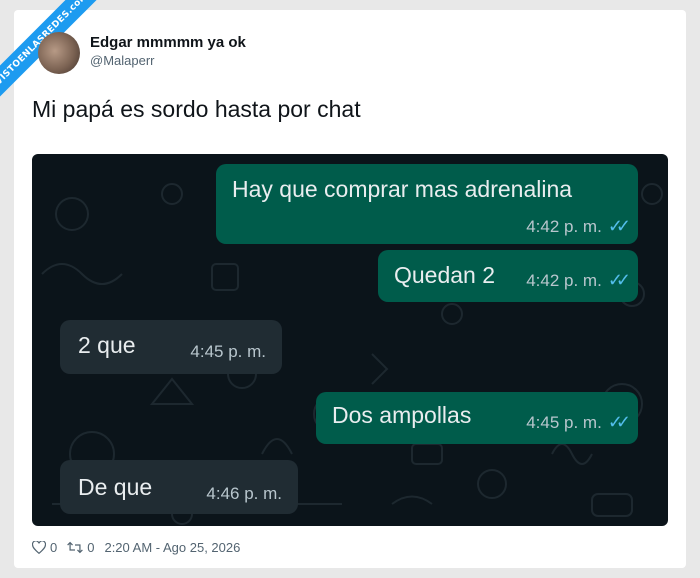 This screenshot has height=578, width=700. I want to click on message-text: Quedan 2, so click(445, 275).